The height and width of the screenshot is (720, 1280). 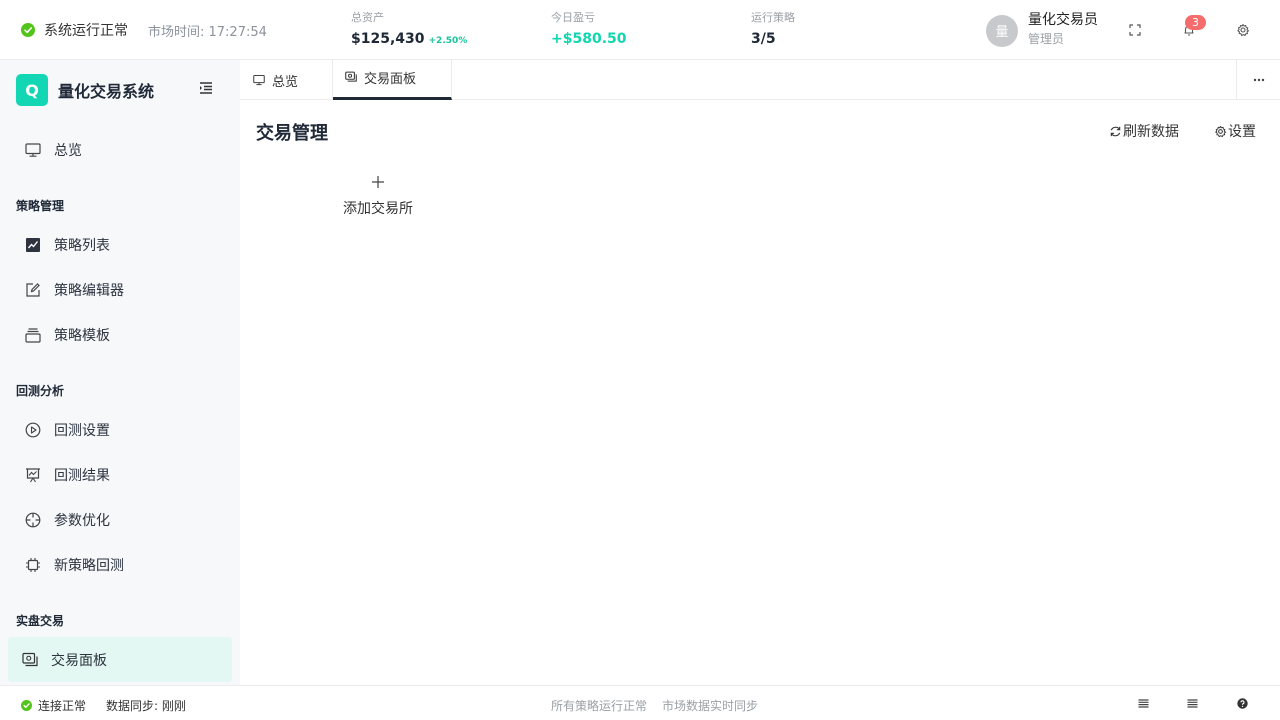 What do you see at coordinates (207, 32) in the screenshot?
I see `market-time: 市场时间: 17:27:54` at bounding box center [207, 32].